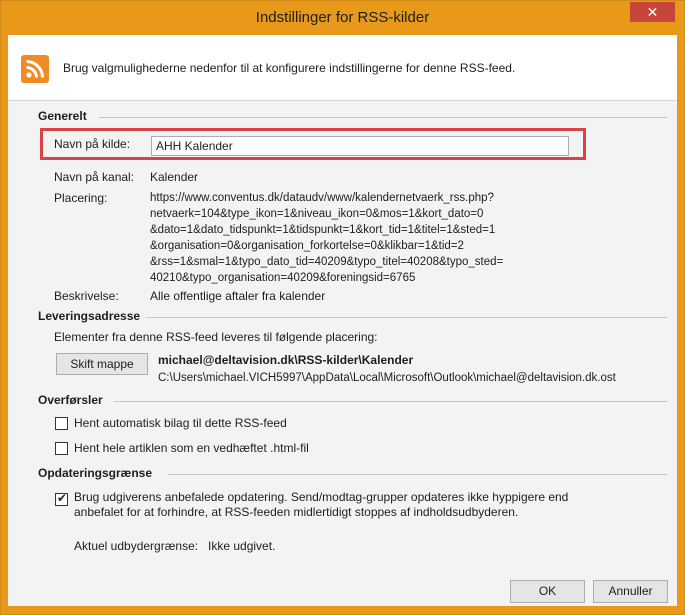 This screenshot has width=685, height=615. What do you see at coordinates (242, 546) in the screenshot?
I see `current-limit-value: Ikke udgivet.` at bounding box center [242, 546].